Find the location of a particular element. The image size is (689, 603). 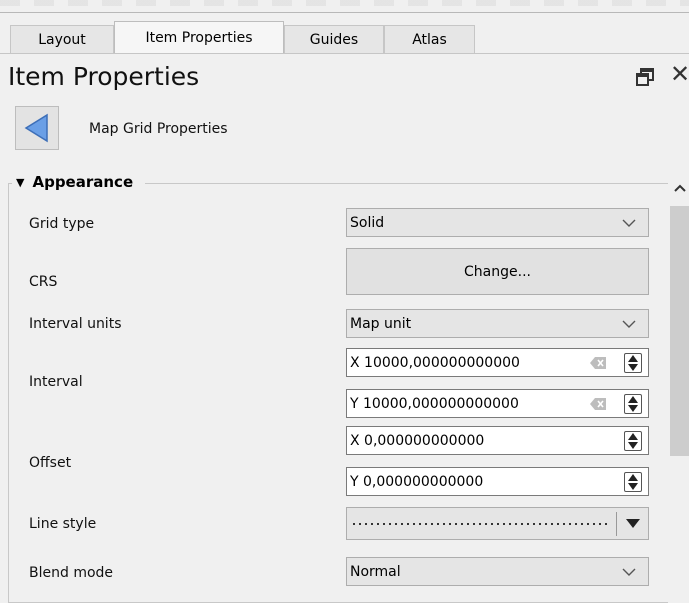

back-button is located at coordinates (37, 128).